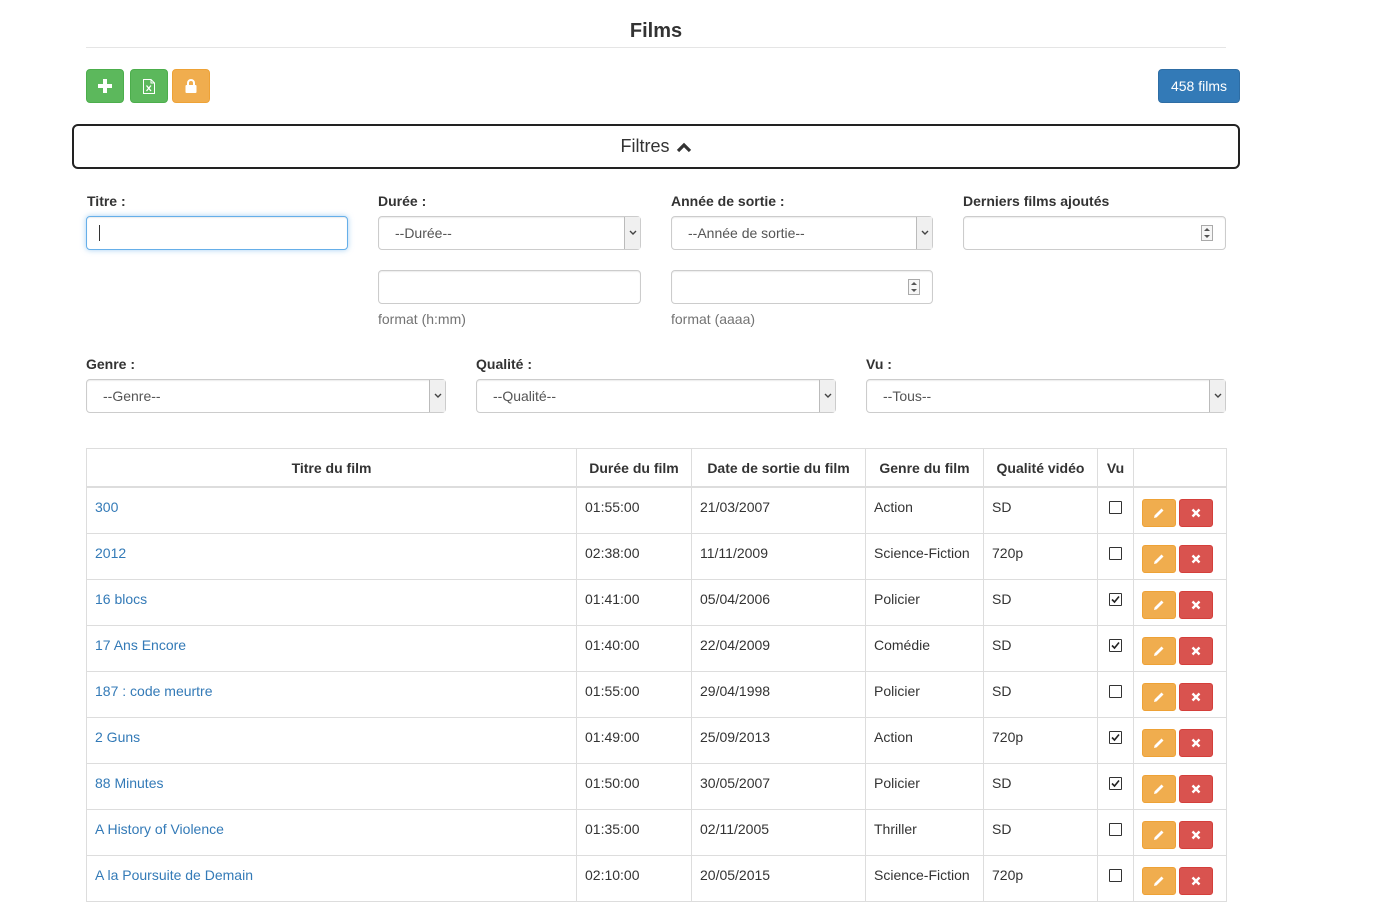 The width and height of the screenshot is (1378, 902). Describe the element at coordinates (634, 468) in the screenshot. I see `col-header-duree: Durée du film` at that location.